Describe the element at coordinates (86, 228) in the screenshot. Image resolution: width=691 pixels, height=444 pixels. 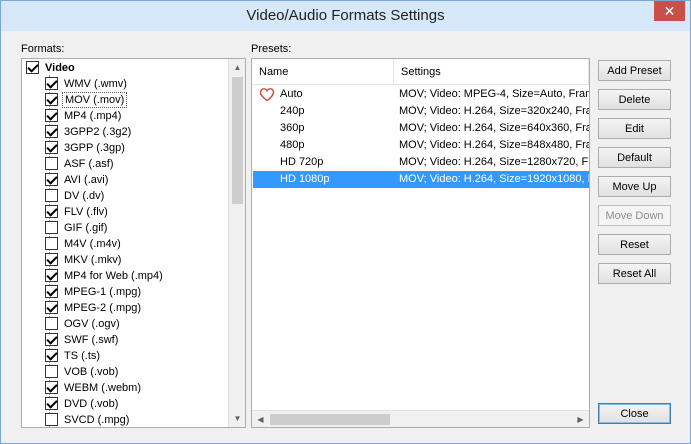
I see `tree-item-label: GIF (.gif)` at that location.